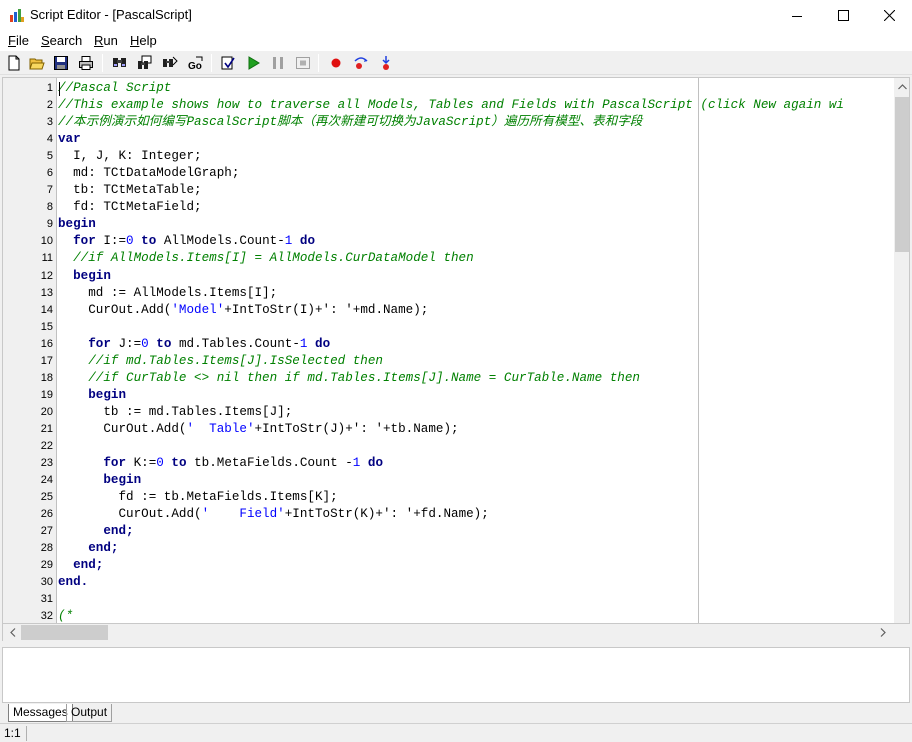 The image size is (912, 742). I want to click on code-token: J:=, so click(126, 343).